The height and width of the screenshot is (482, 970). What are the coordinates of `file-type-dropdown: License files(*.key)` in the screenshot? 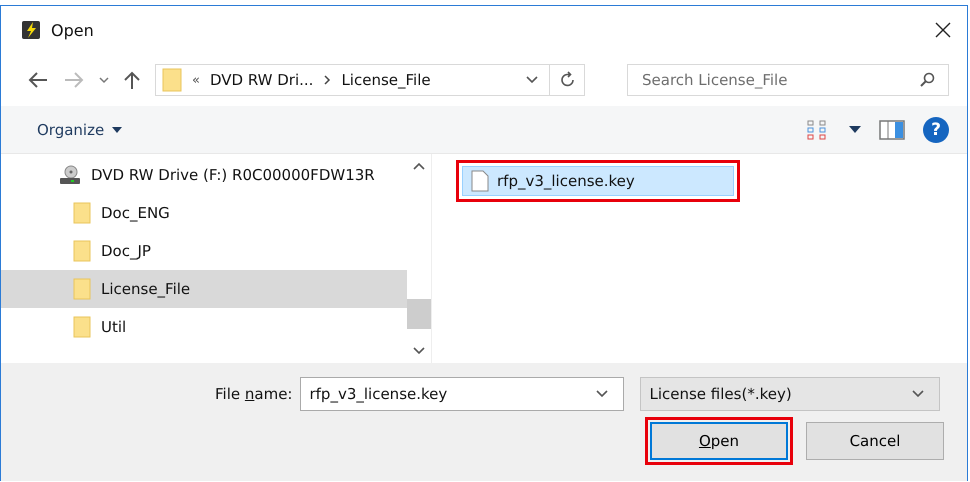 It's located at (790, 394).